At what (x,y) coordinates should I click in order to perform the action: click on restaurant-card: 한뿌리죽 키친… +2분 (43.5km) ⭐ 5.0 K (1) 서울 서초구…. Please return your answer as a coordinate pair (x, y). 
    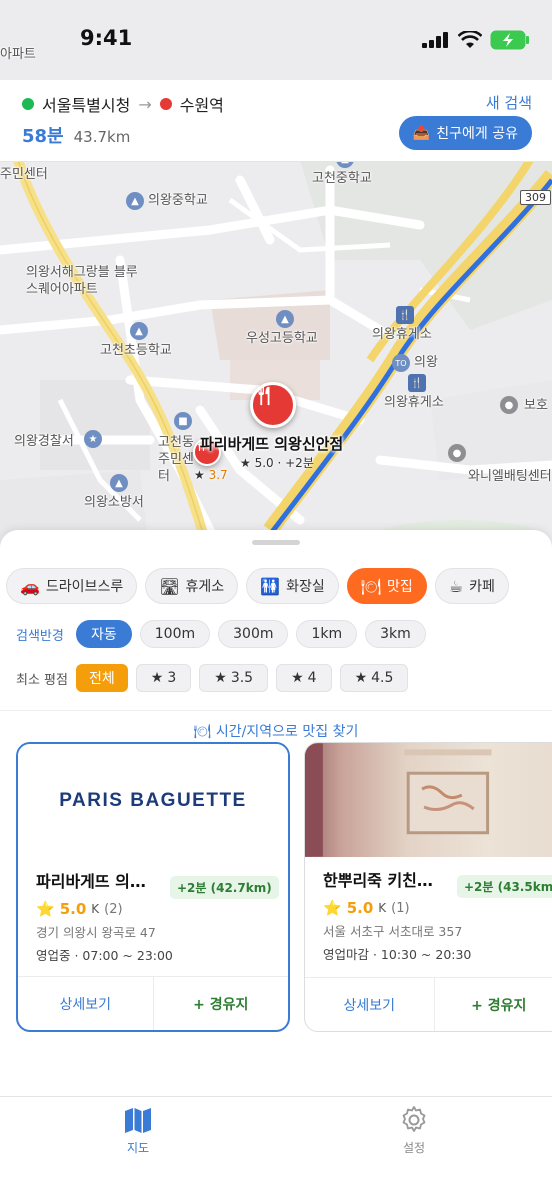
    Looking at the image, I should click on (428, 887).